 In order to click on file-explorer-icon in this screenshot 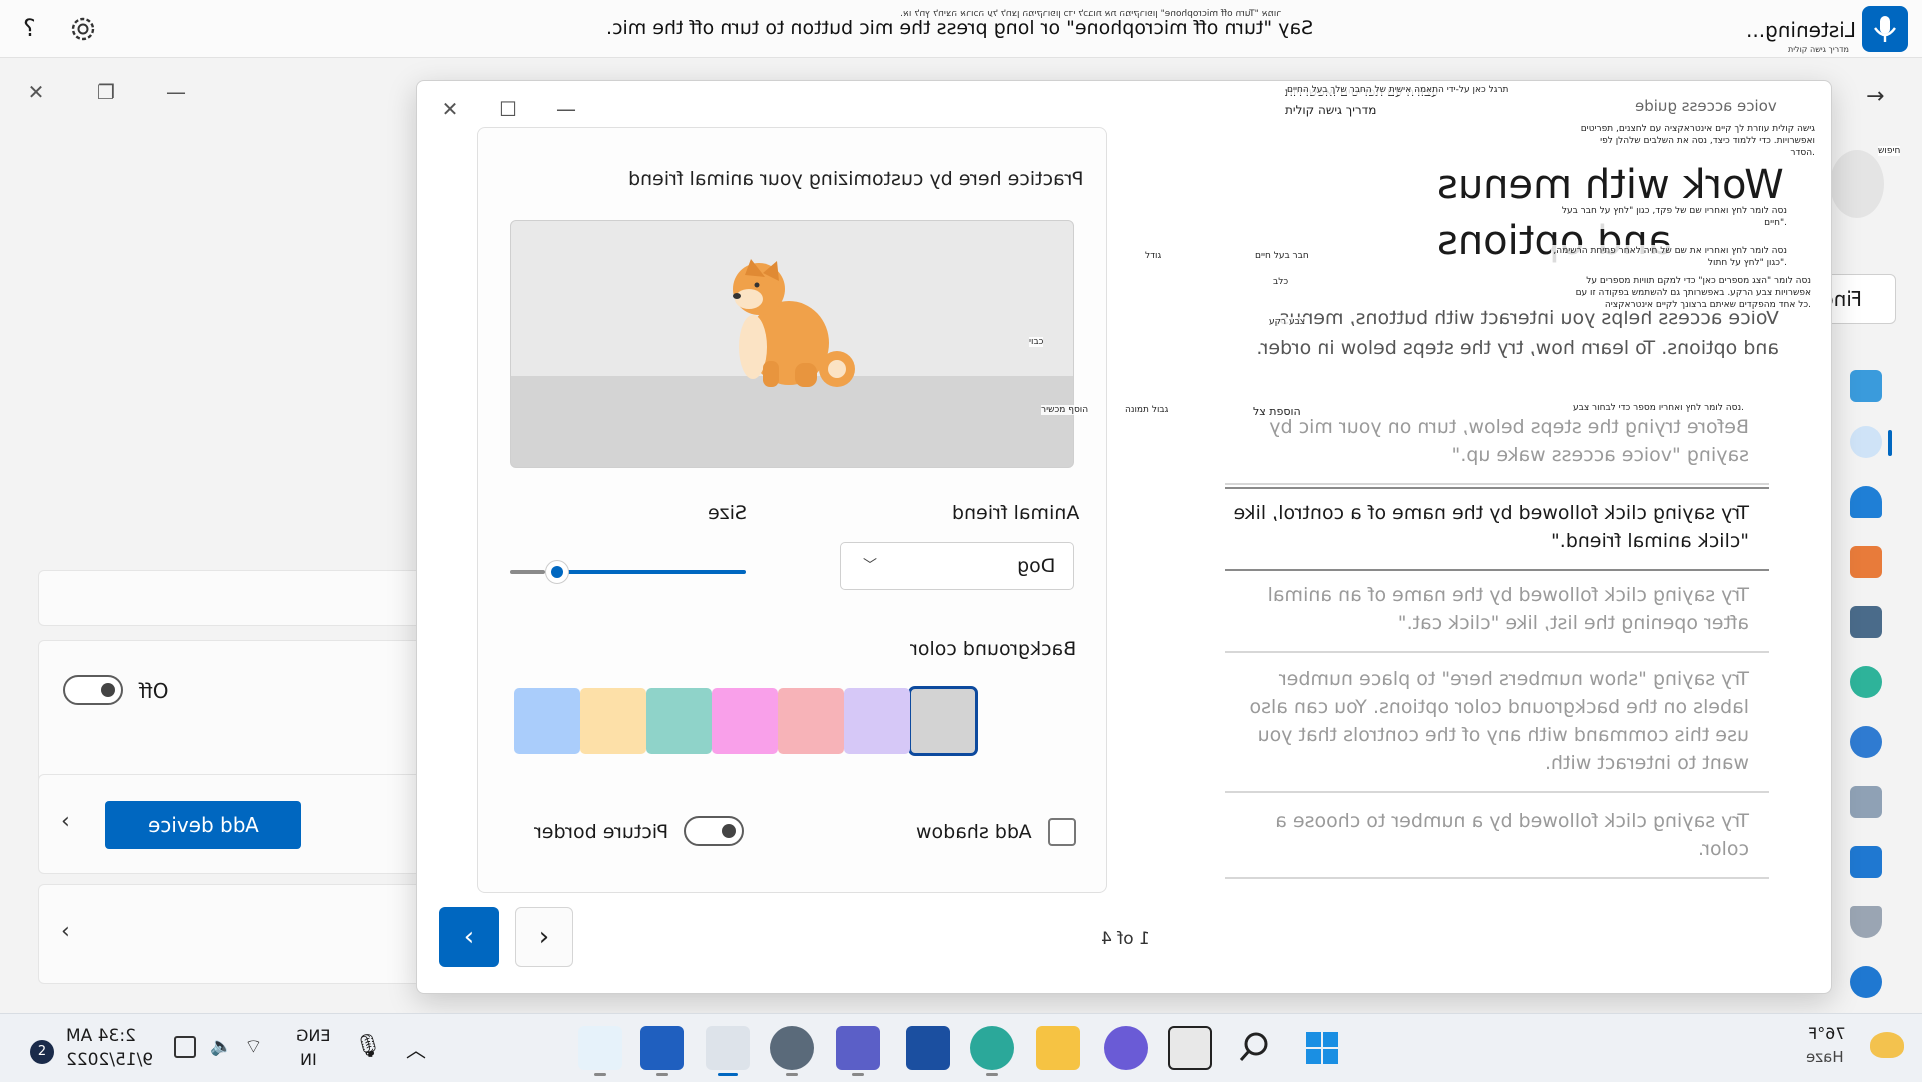, I will do `click(1058, 1048)`.